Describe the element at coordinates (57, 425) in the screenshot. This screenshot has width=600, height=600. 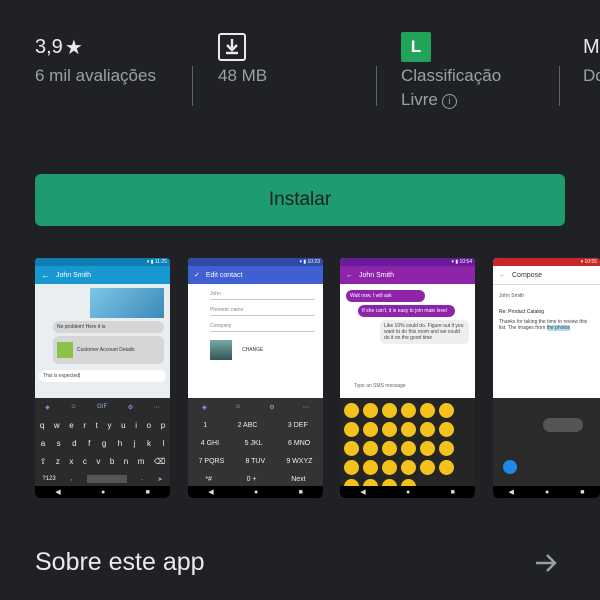
I see `keyboard-key: w` at that location.